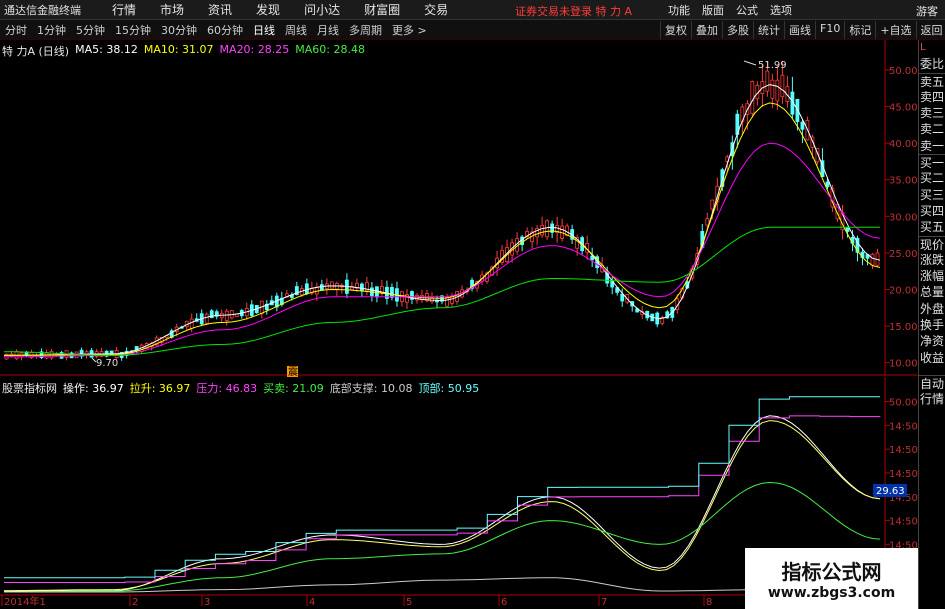 The height and width of the screenshot is (609, 945). What do you see at coordinates (365, 30) in the screenshot?
I see `period-multi: 多周期` at bounding box center [365, 30].